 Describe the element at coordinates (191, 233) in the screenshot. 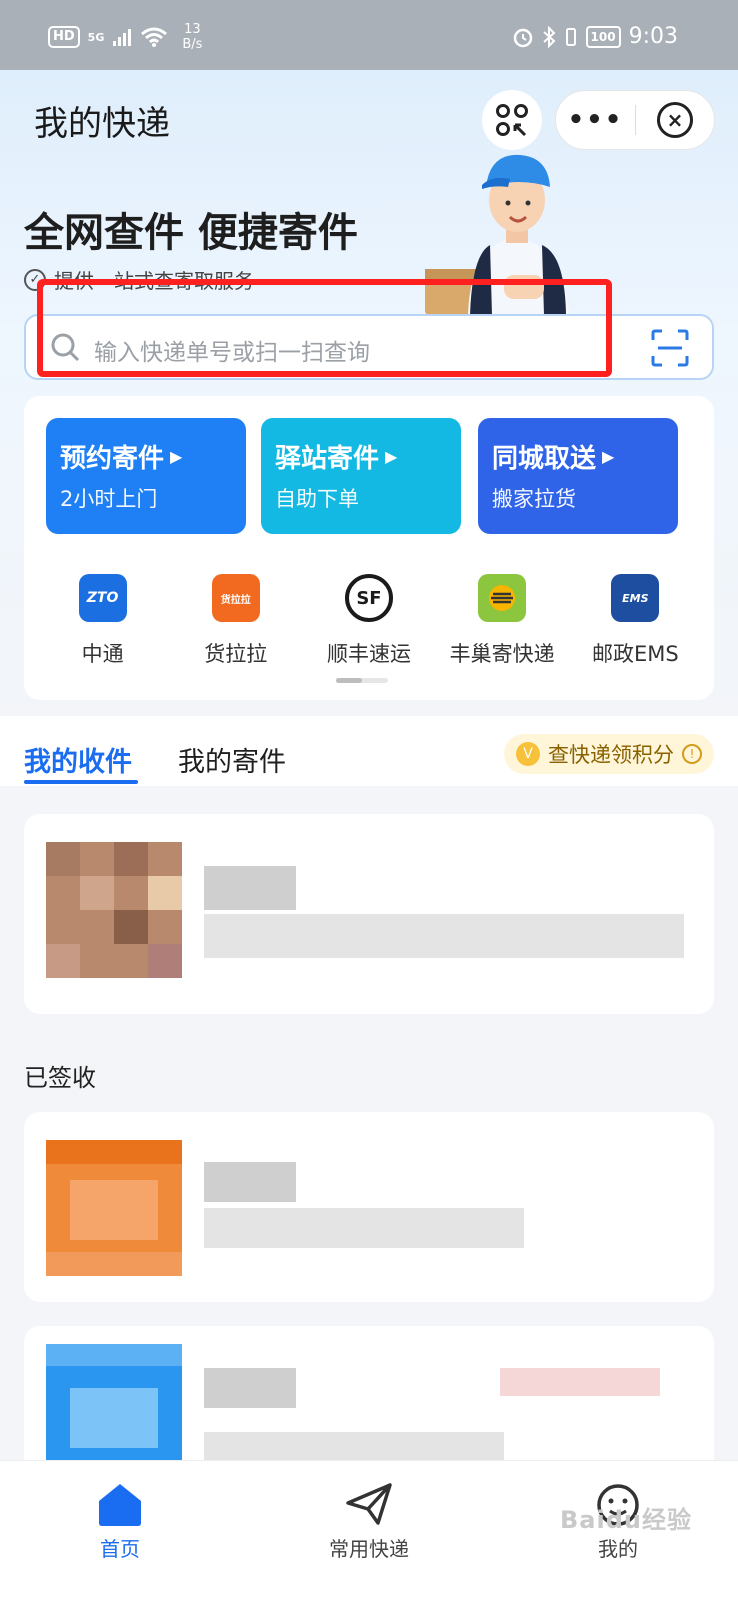

I see `hero-headline: 全网查件 便捷寄件` at that location.